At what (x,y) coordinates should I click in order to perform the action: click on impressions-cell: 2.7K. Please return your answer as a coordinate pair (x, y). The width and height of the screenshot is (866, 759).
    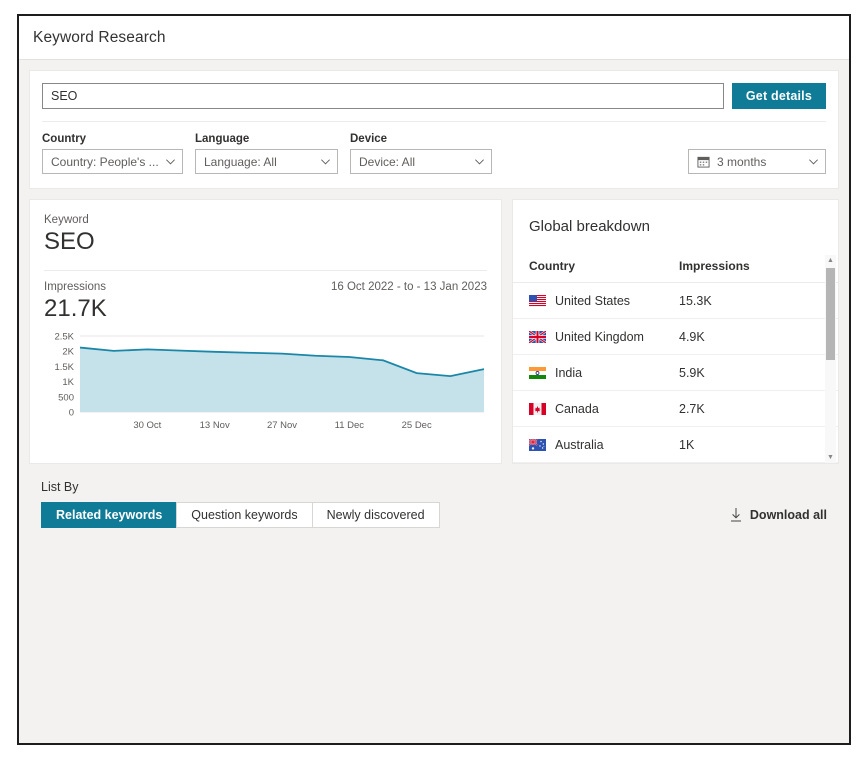
    Looking at the image, I should click on (692, 408).